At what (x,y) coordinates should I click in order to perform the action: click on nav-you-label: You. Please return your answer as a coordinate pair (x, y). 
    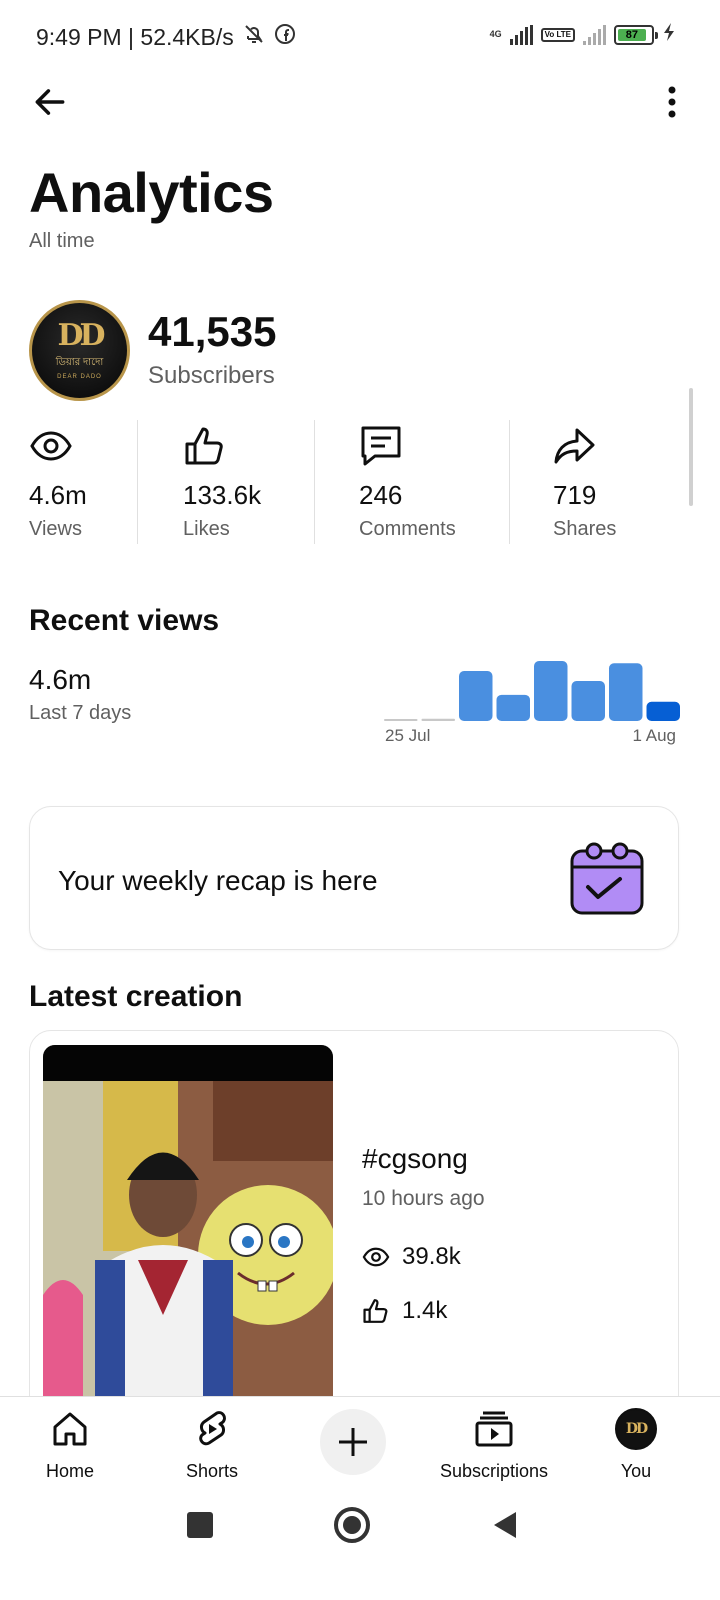
    Looking at the image, I should click on (636, 1471).